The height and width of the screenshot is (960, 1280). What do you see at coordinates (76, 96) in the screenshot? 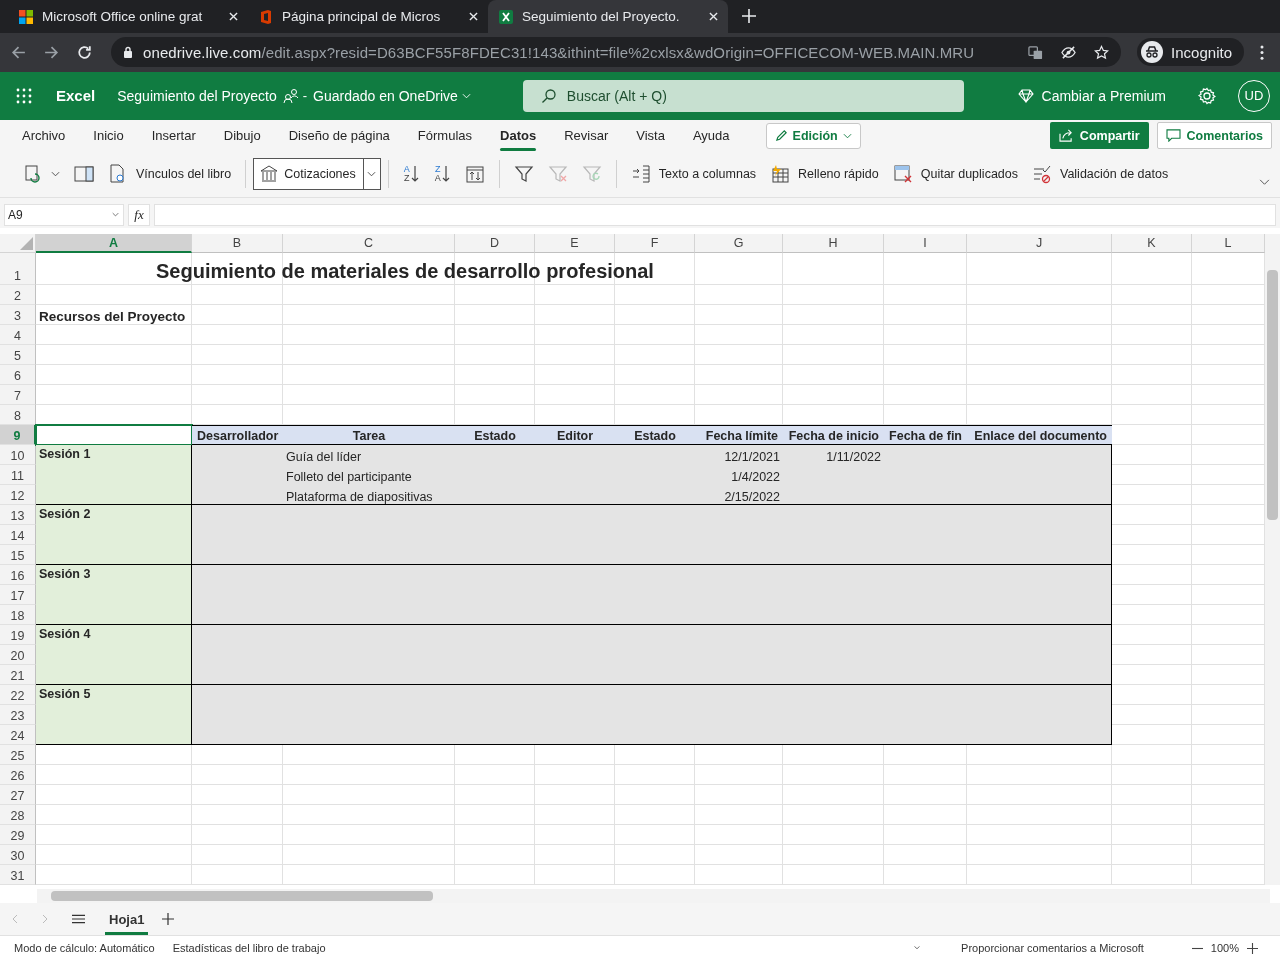
I see `app-name: Excel` at bounding box center [76, 96].